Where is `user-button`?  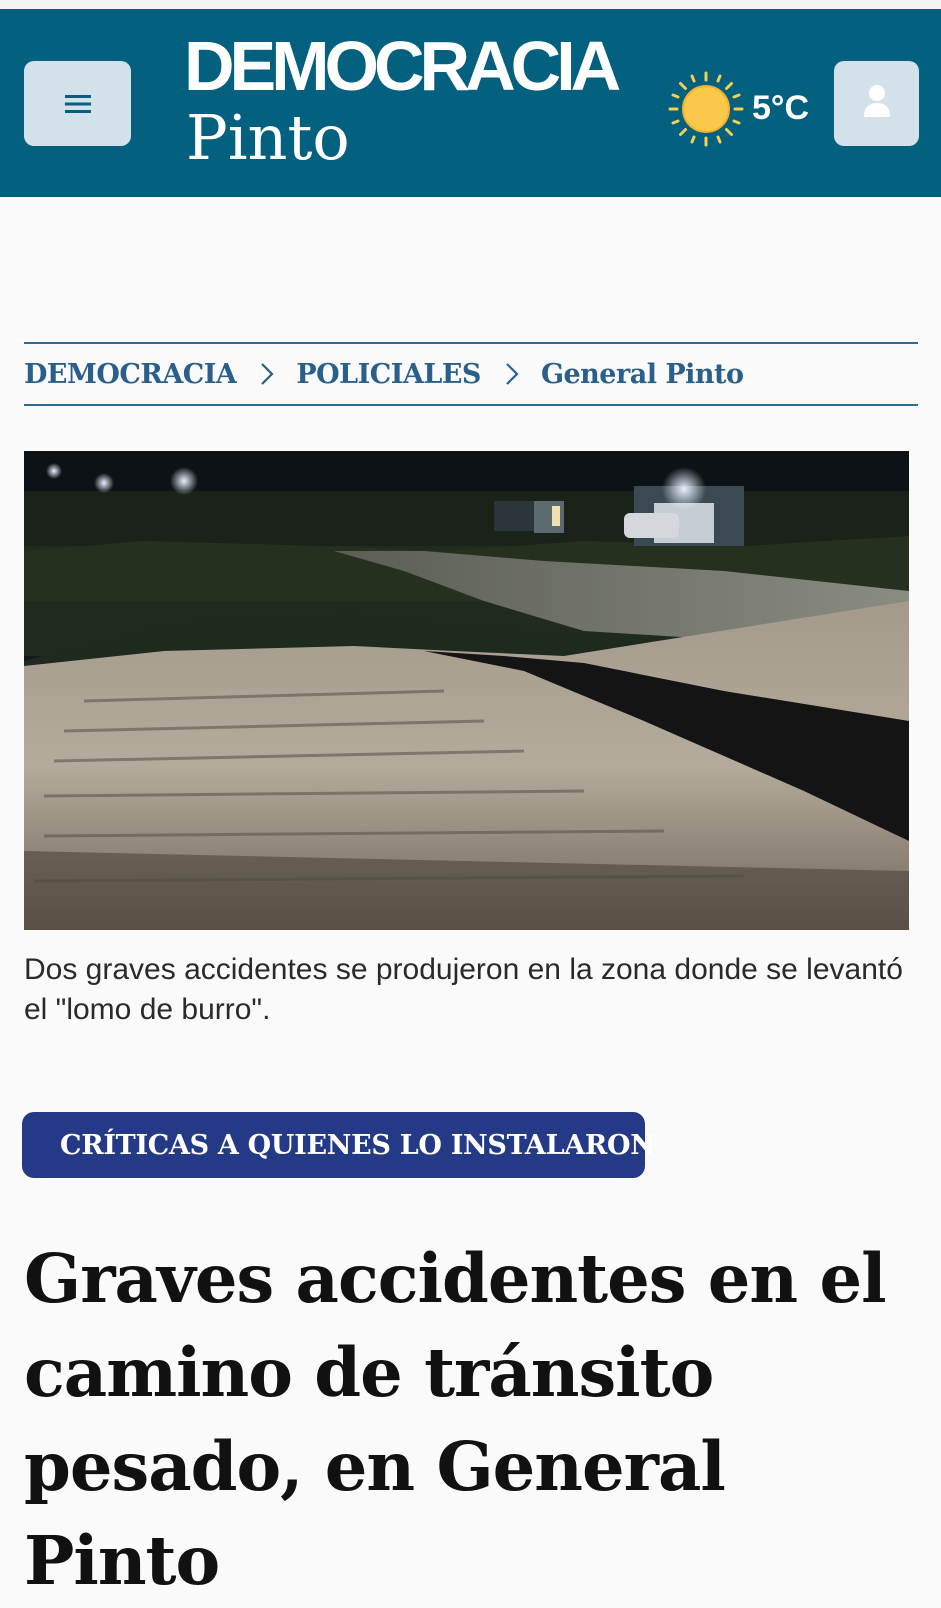 user-button is located at coordinates (876, 103).